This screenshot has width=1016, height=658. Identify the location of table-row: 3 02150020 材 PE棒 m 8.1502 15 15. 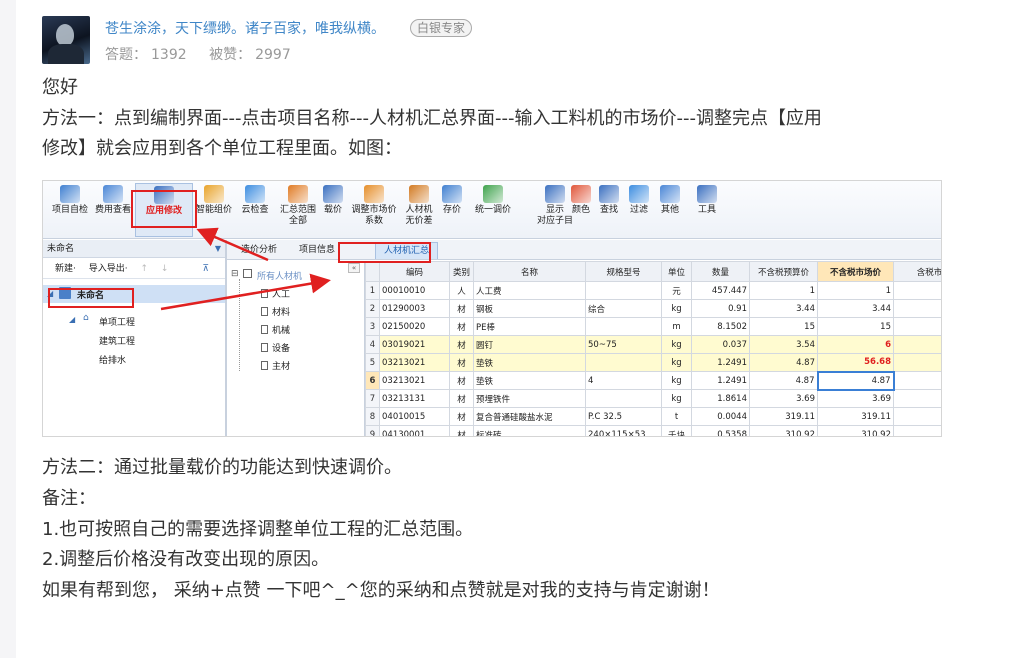
(653, 326).